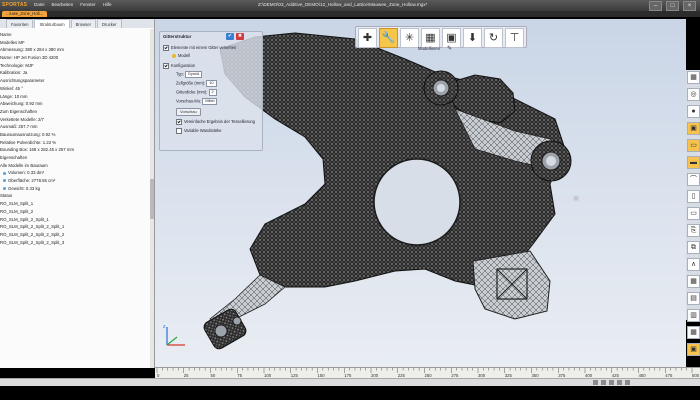 The height and width of the screenshot is (400, 700). I want to click on tree-row-label: Eigenschaften, so click(14, 157).